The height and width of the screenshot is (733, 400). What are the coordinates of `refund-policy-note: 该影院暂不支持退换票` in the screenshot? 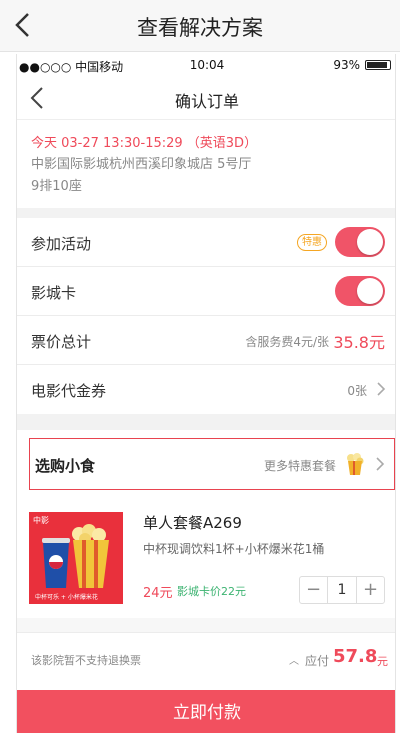 It's located at (86, 660).